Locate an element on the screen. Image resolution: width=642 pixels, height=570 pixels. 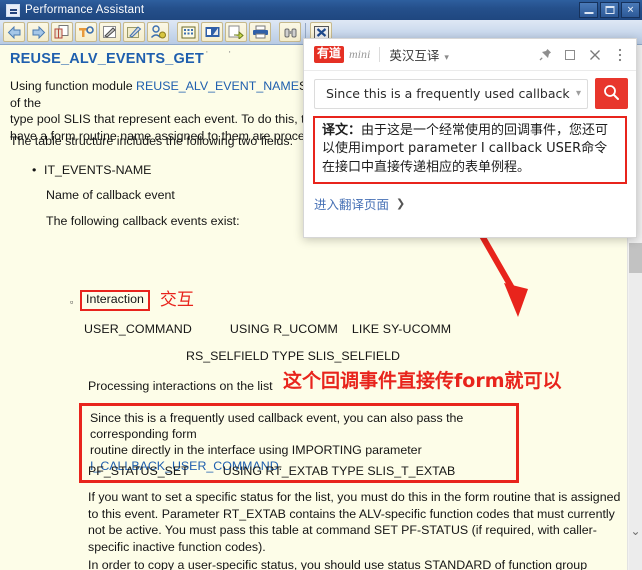
maximize-button is located at coordinates (609, 10).